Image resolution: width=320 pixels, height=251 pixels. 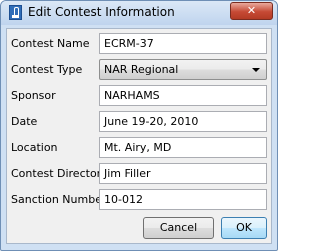 I want to click on contest-type-label: Contest Type, so click(x=47, y=69).